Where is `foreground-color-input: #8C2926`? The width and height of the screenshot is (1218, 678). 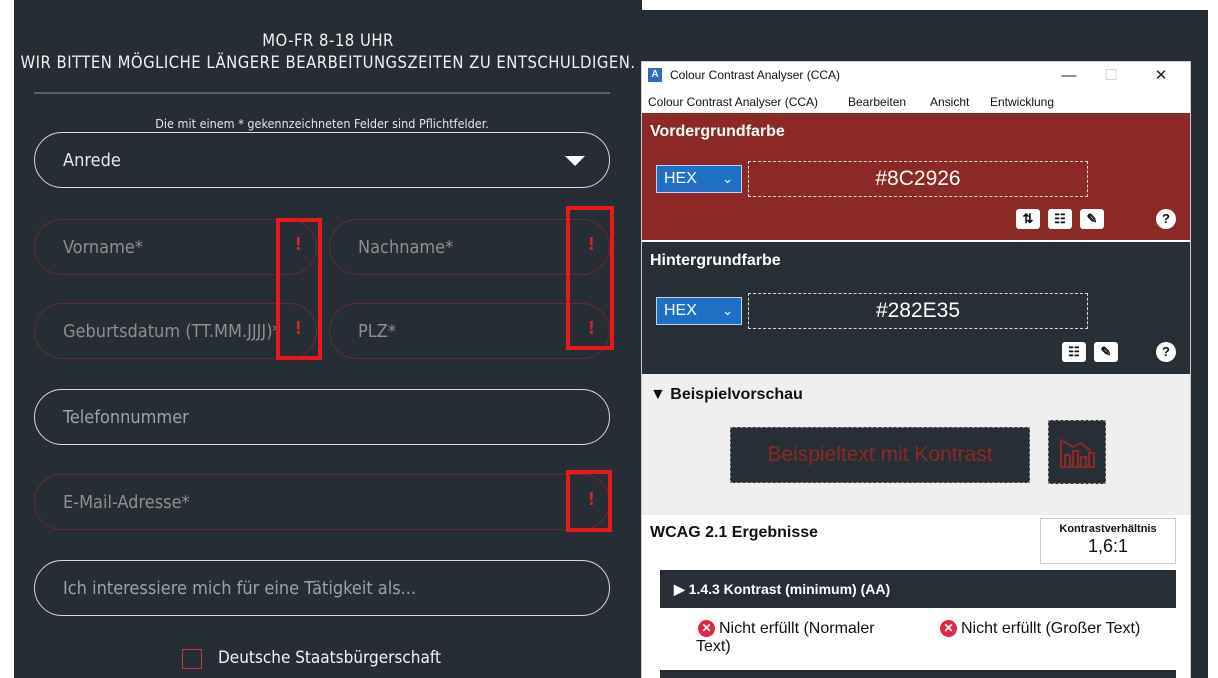 foreground-color-input: #8C2926 is located at coordinates (918, 179).